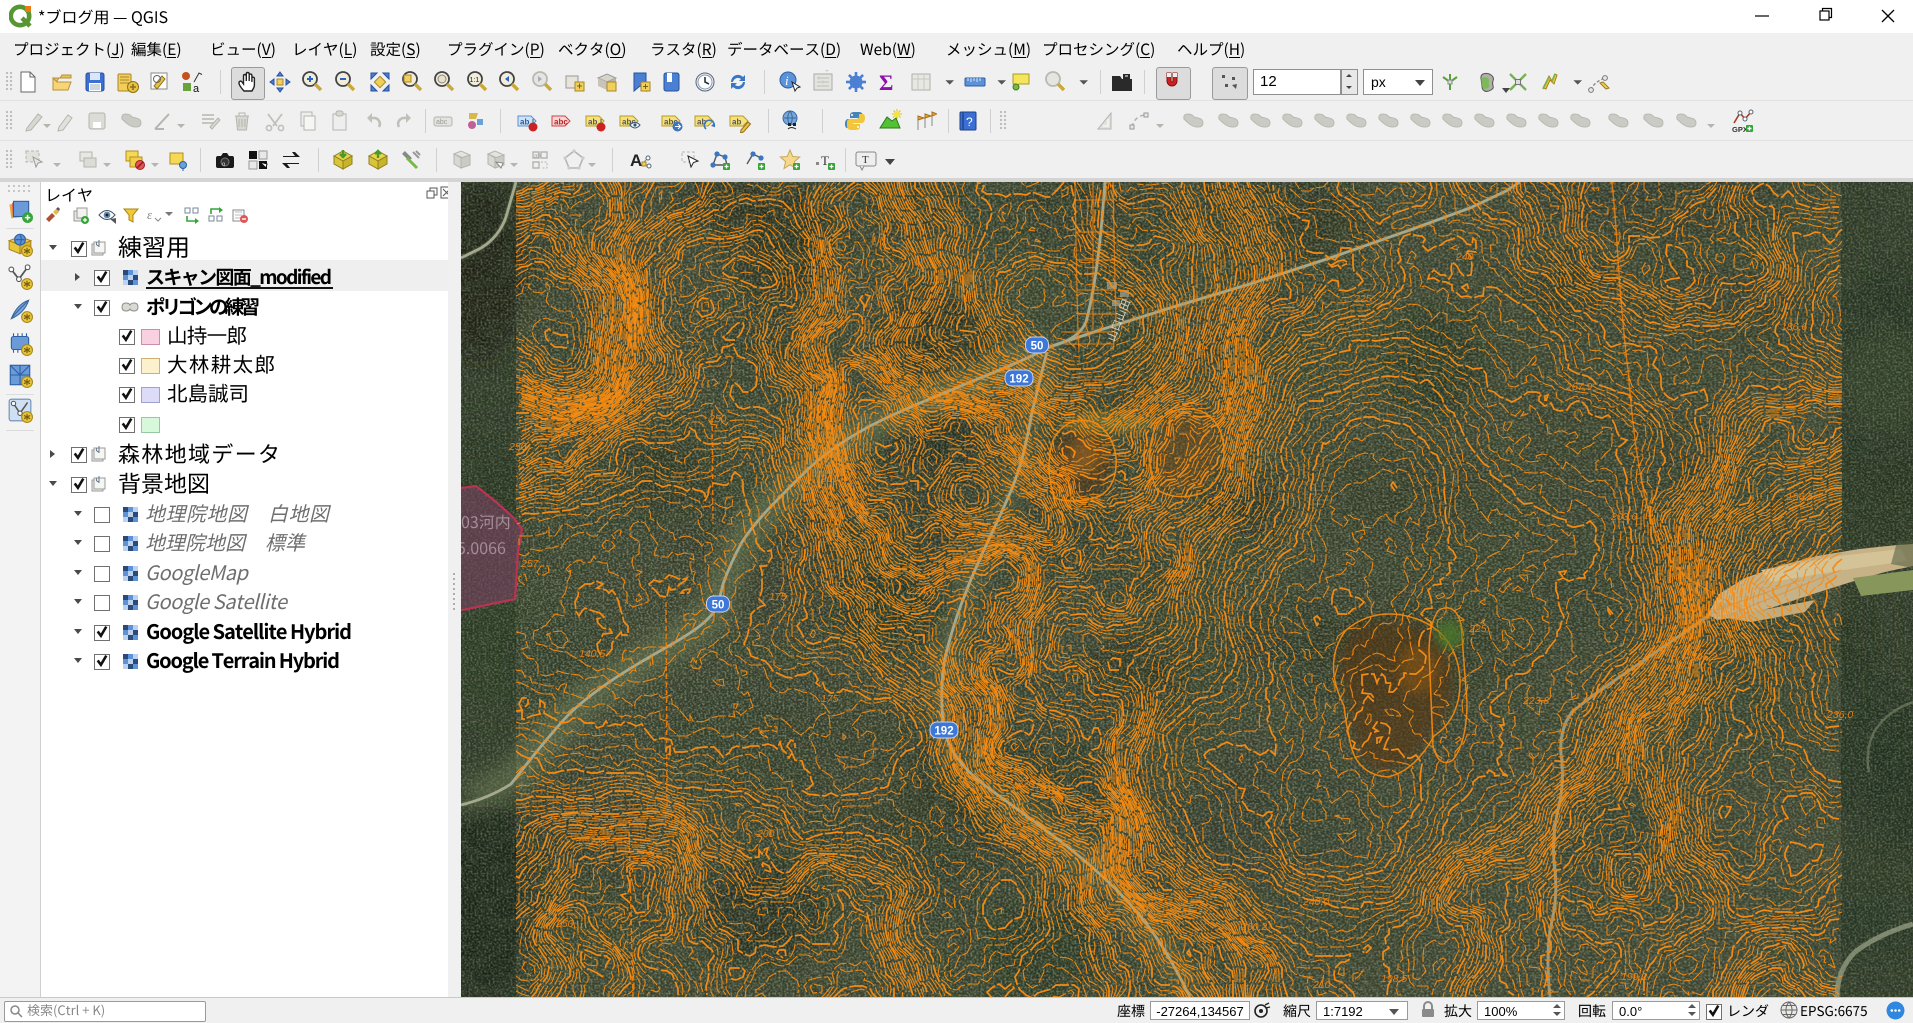  Describe the element at coordinates (886, 82) in the screenshot. I see `svg-text: Σ` at that location.